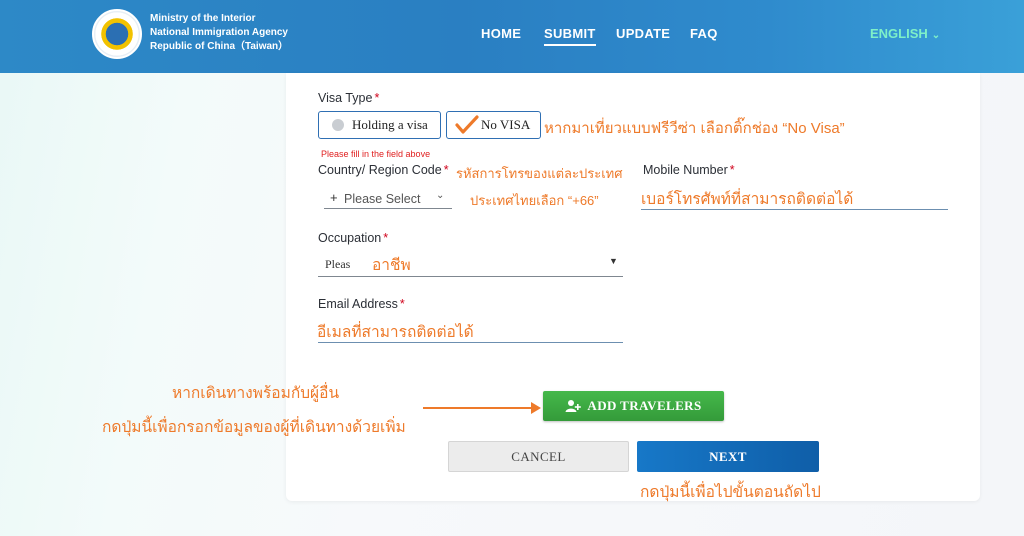 Image resolution: width=1024 pixels, height=536 pixels. Describe the element at coordinates (794, 209) in the screenshot. I see `mobile-underline` at that location.